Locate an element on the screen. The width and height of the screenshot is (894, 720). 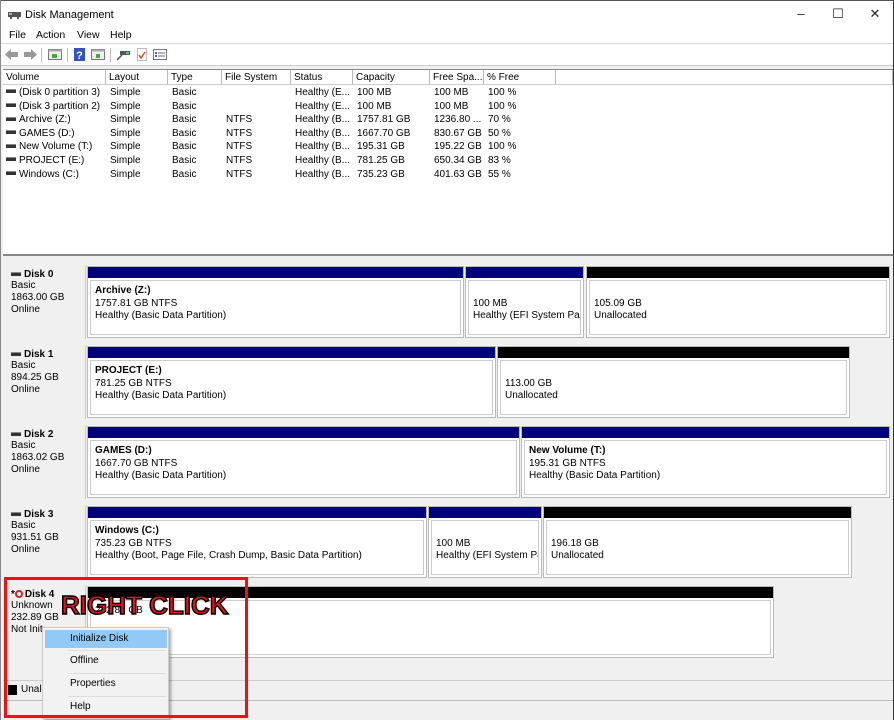
partition: 100 MB Healthy (EFI System Part is located at coordinates (485, 542).